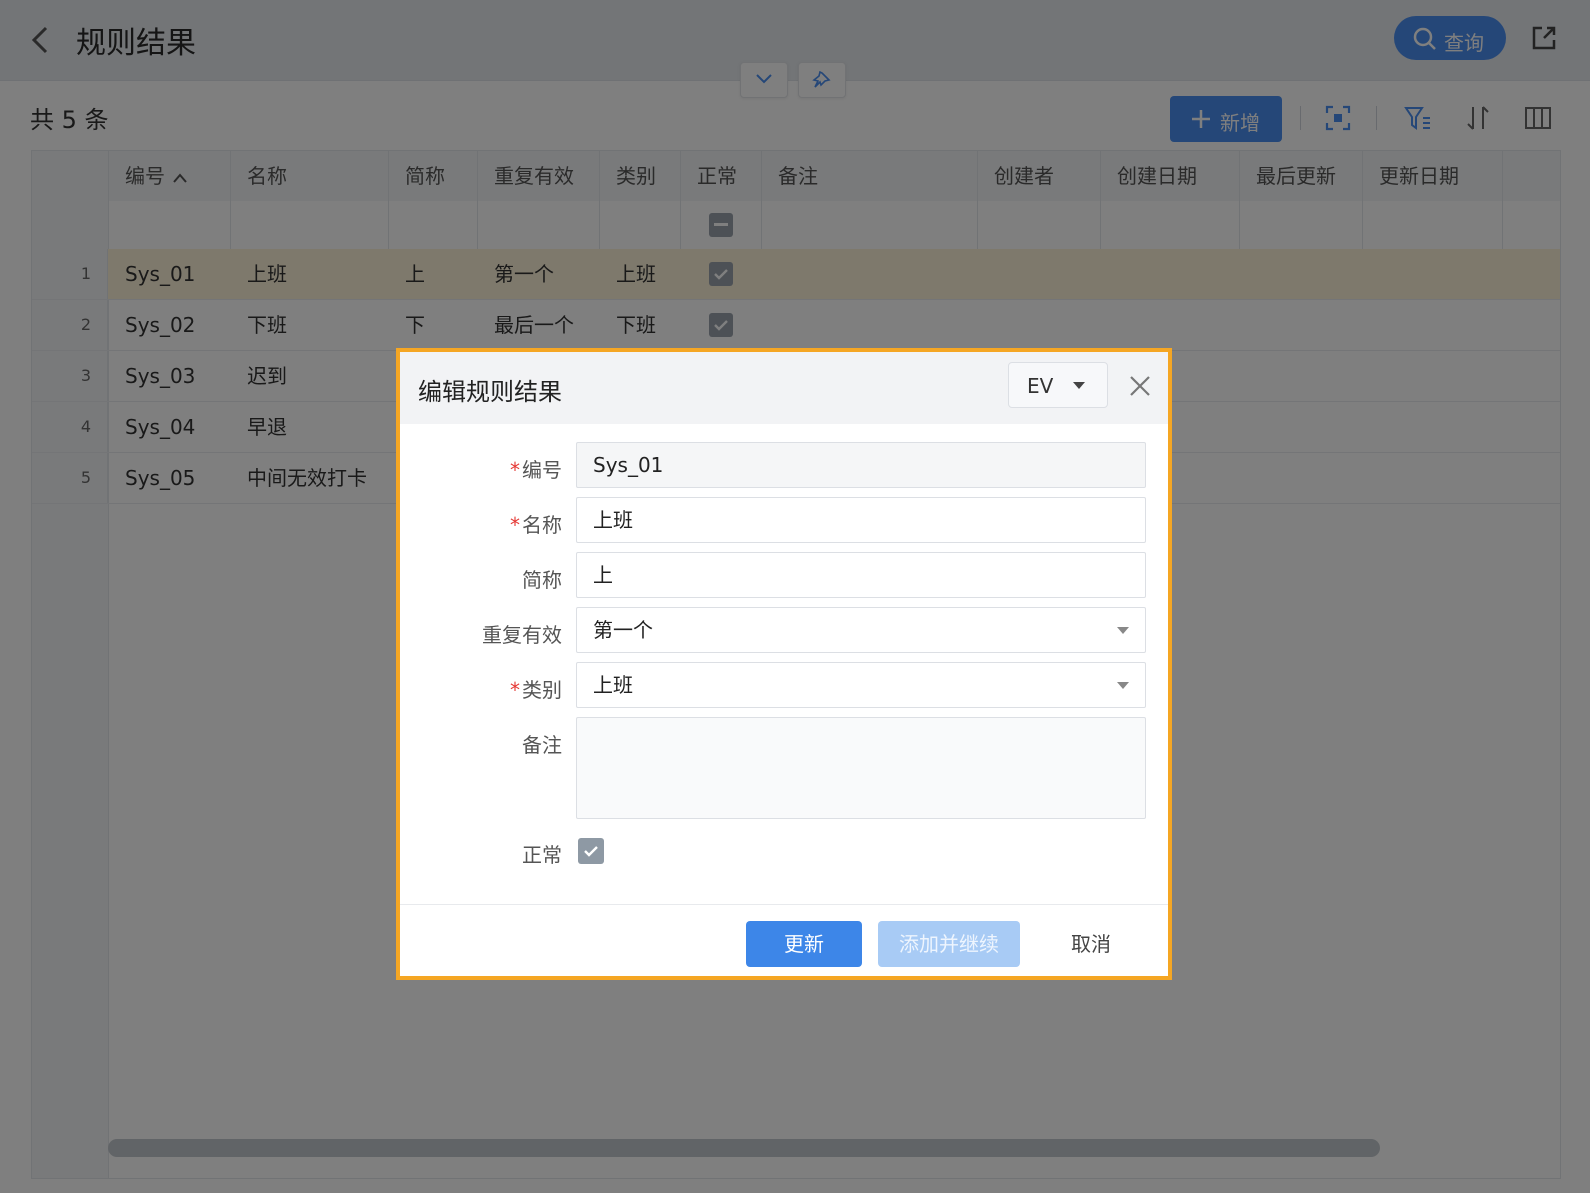 This screenshot has height=1193, width=1590. What do you see at coordinates (603, 575) in the screenshot?
I see `short-name-value: 上` at bounding box center [603, 575].